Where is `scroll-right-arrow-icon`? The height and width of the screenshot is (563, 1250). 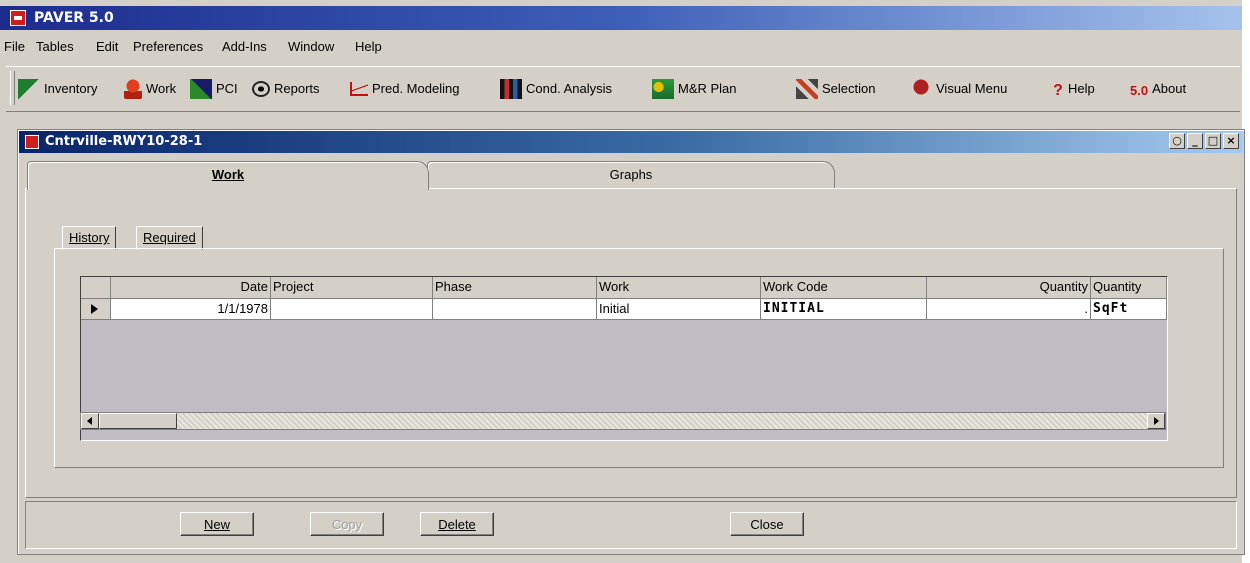
scroll-right-arrow-icon is located at coordinates (1156, 421).